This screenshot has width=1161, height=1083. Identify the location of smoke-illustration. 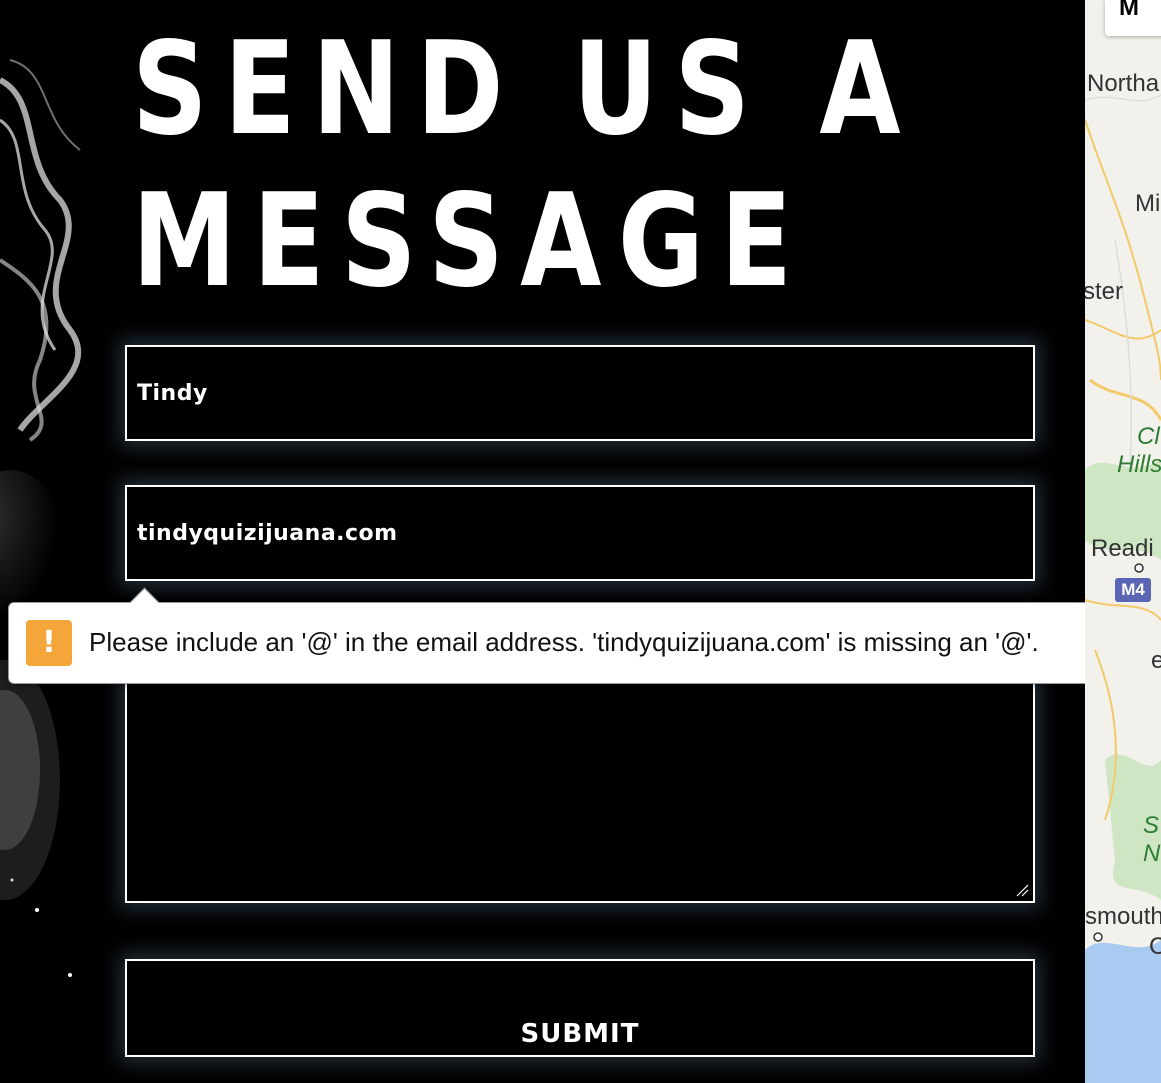
(40, 518).